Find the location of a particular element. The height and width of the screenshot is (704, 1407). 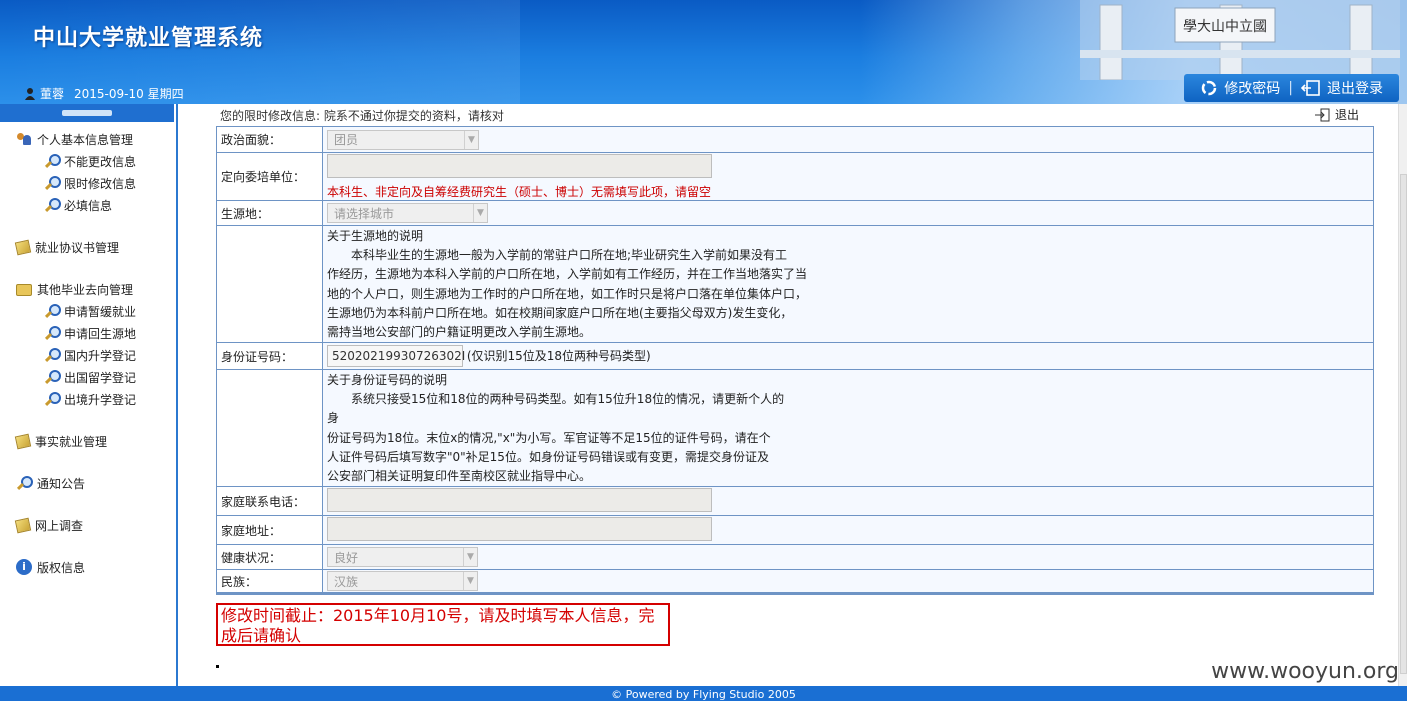

sidebar-item-label: 必填信息 is located at coordinates (88, 205).